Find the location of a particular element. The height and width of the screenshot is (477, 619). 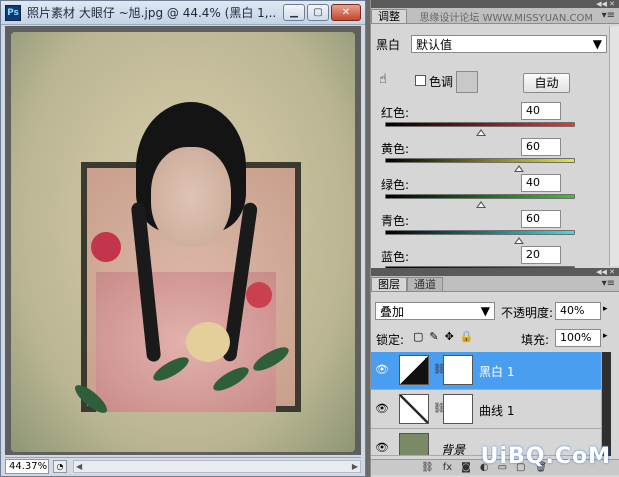

tint-color-swatch is located at coordinates (467, 82).